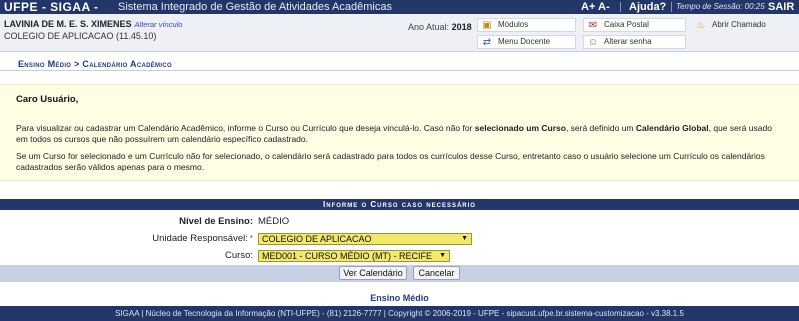 The width and height of the screenshot is (799, 321). What do you see at coordinates (239, 255) in the screenshot?
I see `course-label: Curso:` at bounding box center [239, 255].